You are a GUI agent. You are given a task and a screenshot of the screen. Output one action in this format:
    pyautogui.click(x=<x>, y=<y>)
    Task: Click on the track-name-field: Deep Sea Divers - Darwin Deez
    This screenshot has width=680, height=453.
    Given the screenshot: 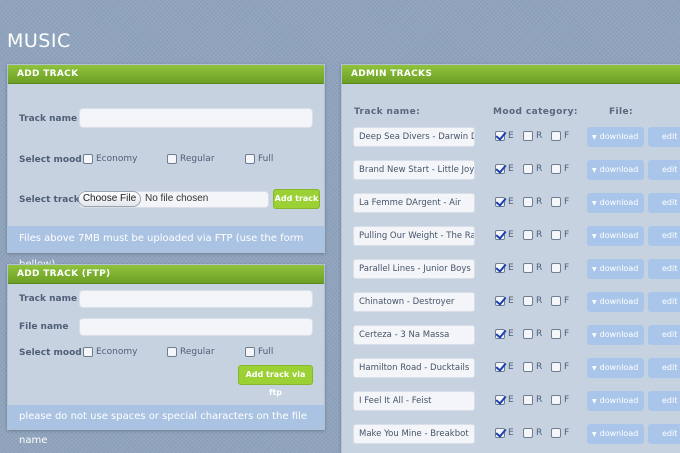 What is the action you would take?
    pyautogui.click(x=414, y=137)
    